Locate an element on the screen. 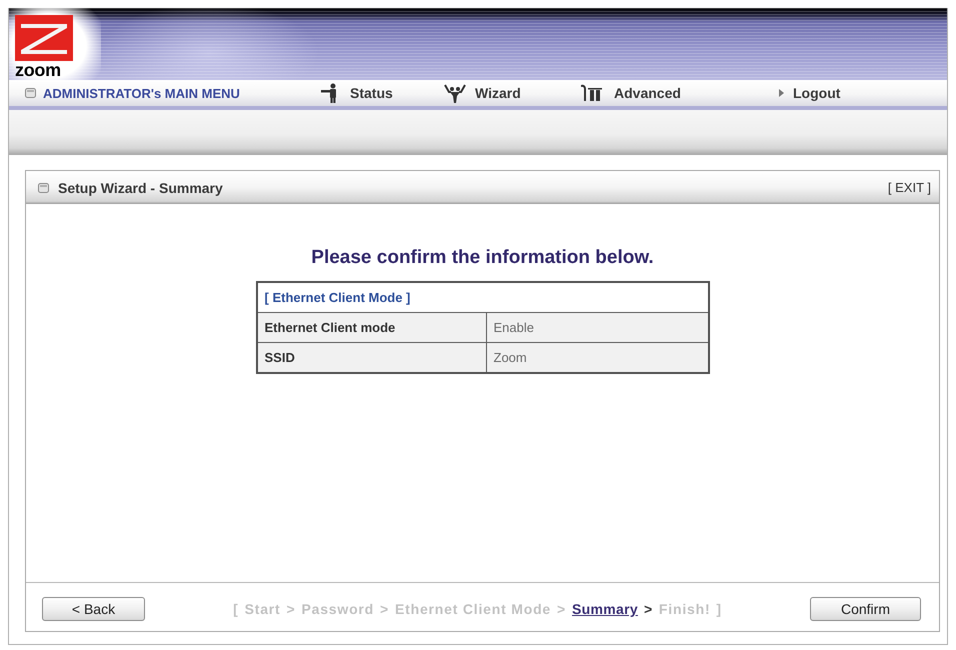  menu-link: Advanced is located at coordinates (630, 93).